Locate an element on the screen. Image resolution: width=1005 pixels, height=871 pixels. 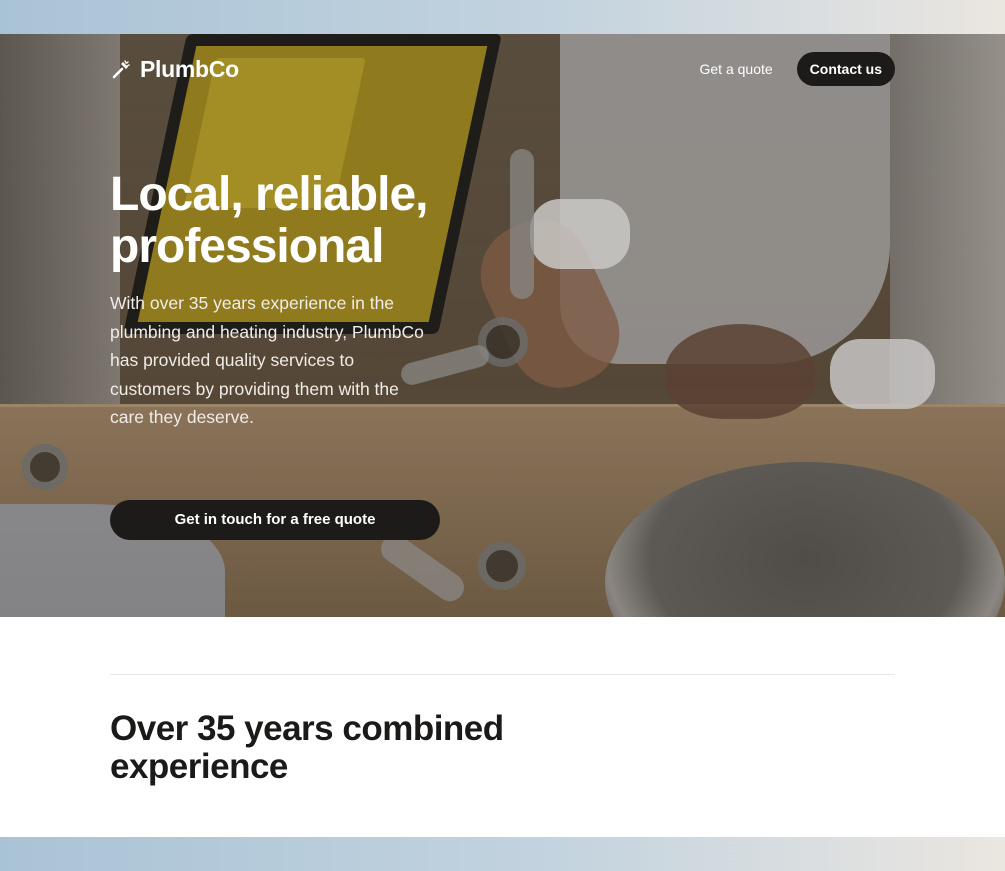
plumber-head-shape is located at coordinates (740, 371).